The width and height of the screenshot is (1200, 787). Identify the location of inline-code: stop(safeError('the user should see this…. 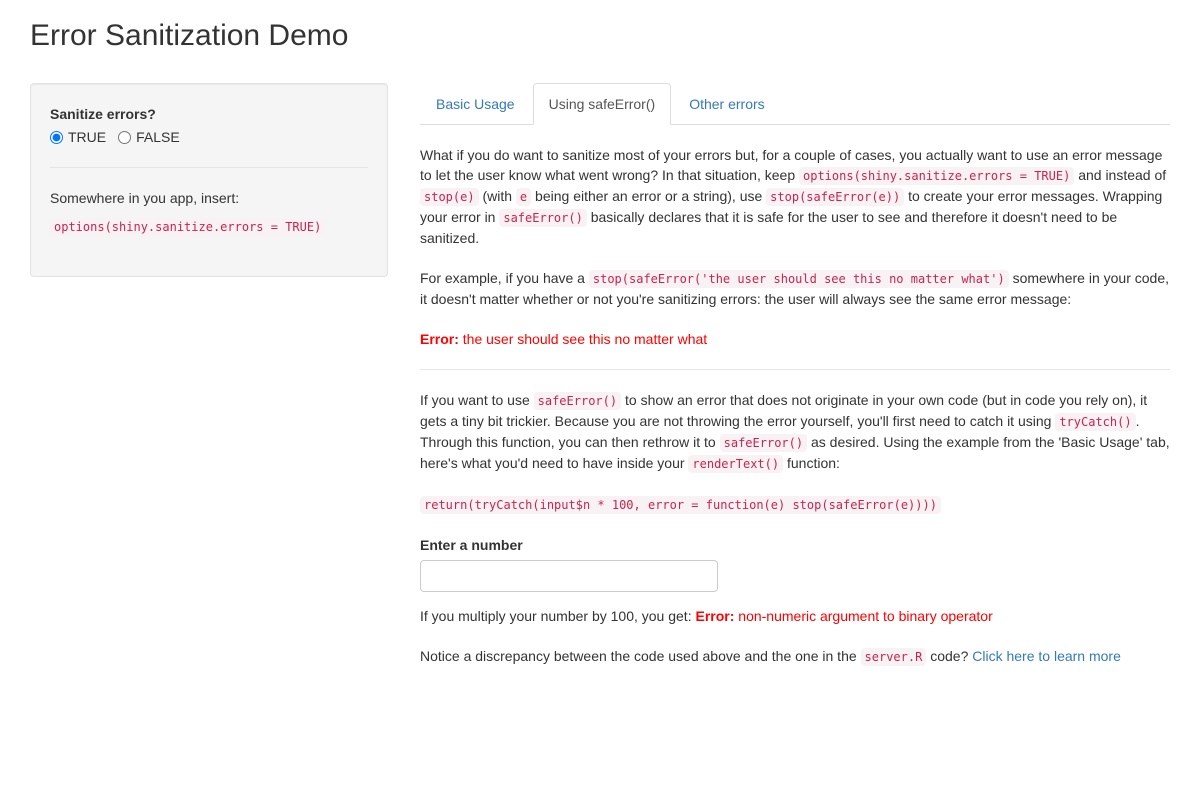
(798, 279).